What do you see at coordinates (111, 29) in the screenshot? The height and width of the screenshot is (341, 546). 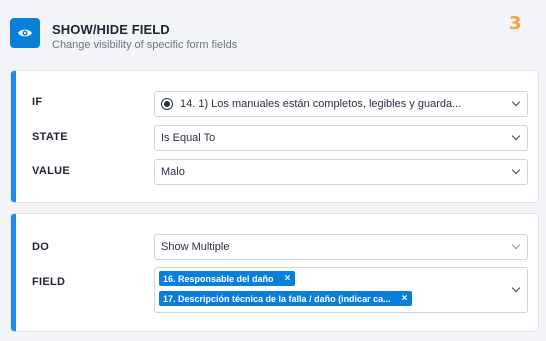 I see `header-title: SHOW/HIDE FIELD` at bounding box center [111, 29].